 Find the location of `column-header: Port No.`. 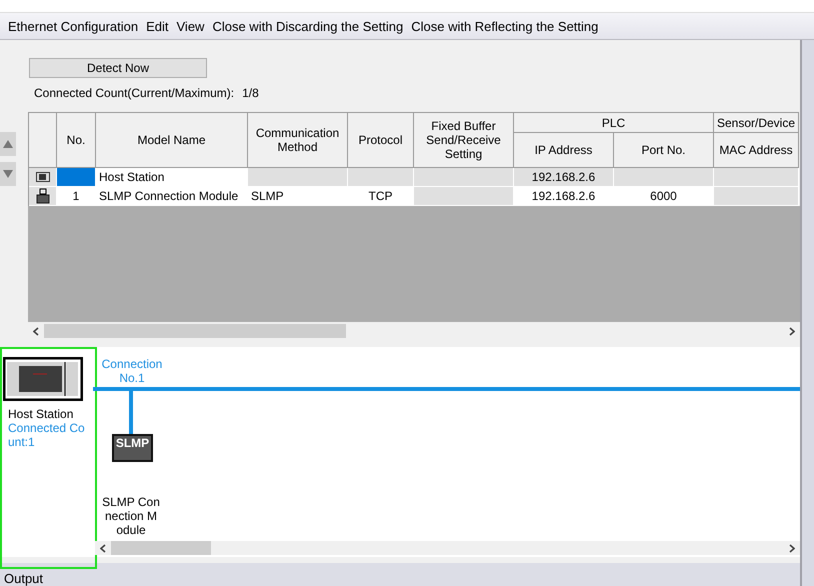

column-header: Port No. is located at coordinates (664, 150).